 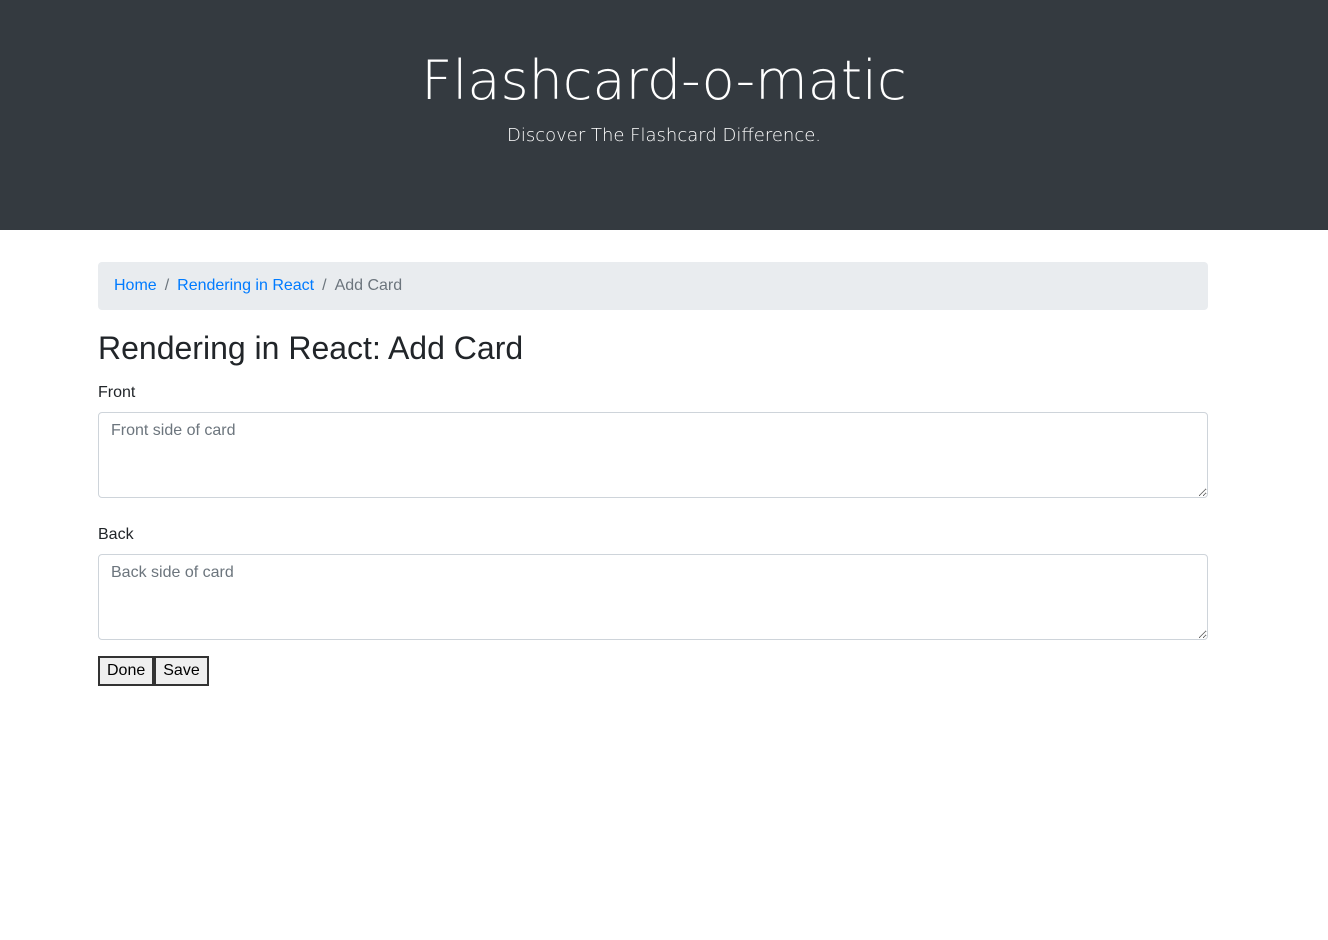 I want to click on done-button: Done, so click(x=126, y=671).